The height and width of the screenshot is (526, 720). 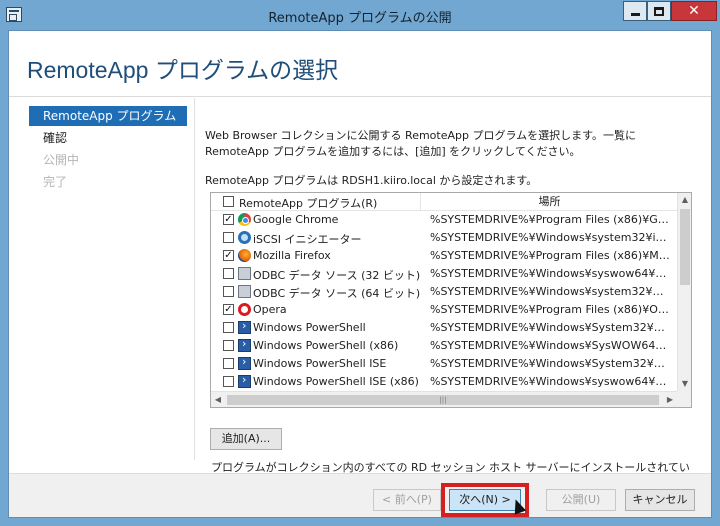 I want to click on scroll-left-icon: ◀, so click(x=218, y=399).